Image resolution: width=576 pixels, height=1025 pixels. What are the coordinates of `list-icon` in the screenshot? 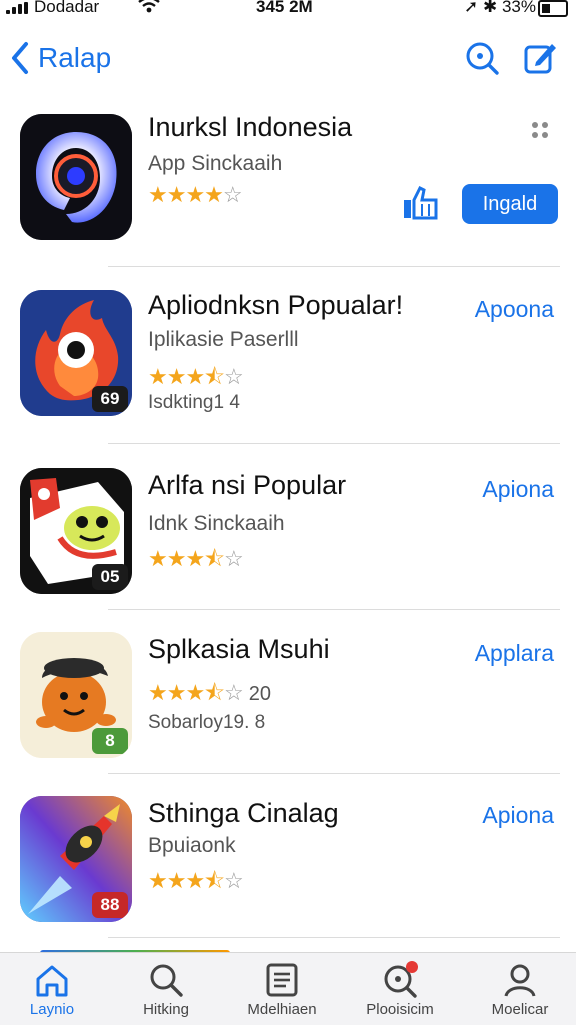 It's located at (282, 980).